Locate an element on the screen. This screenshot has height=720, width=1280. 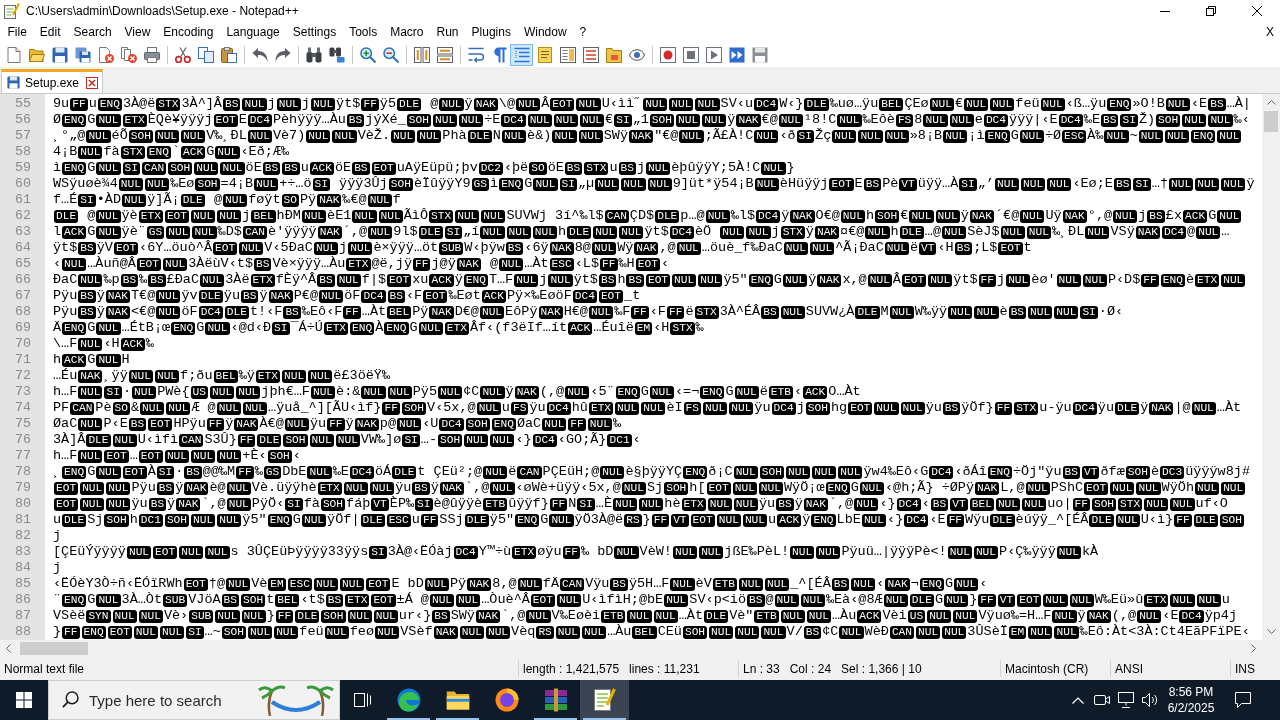
menu-item: Window is located at coordinates (545, 32).